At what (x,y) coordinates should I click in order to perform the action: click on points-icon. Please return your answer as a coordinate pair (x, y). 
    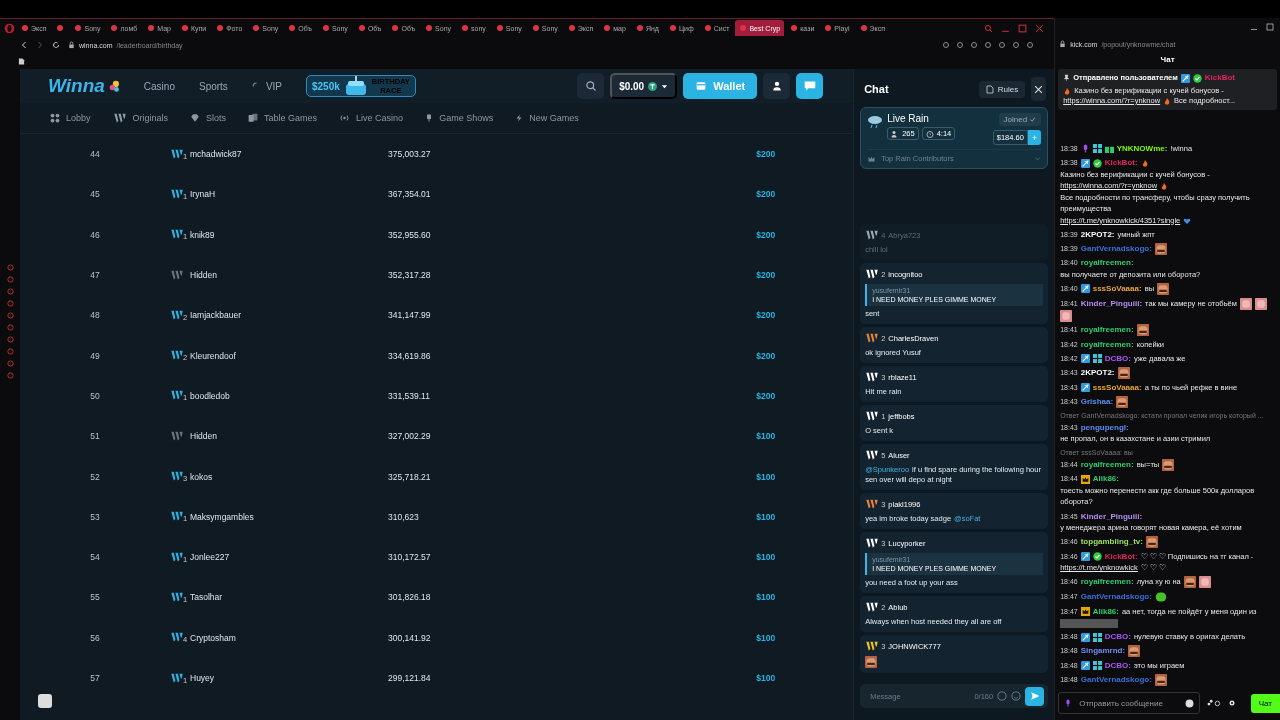
    Looking at the image, I should click on (1214, 703).